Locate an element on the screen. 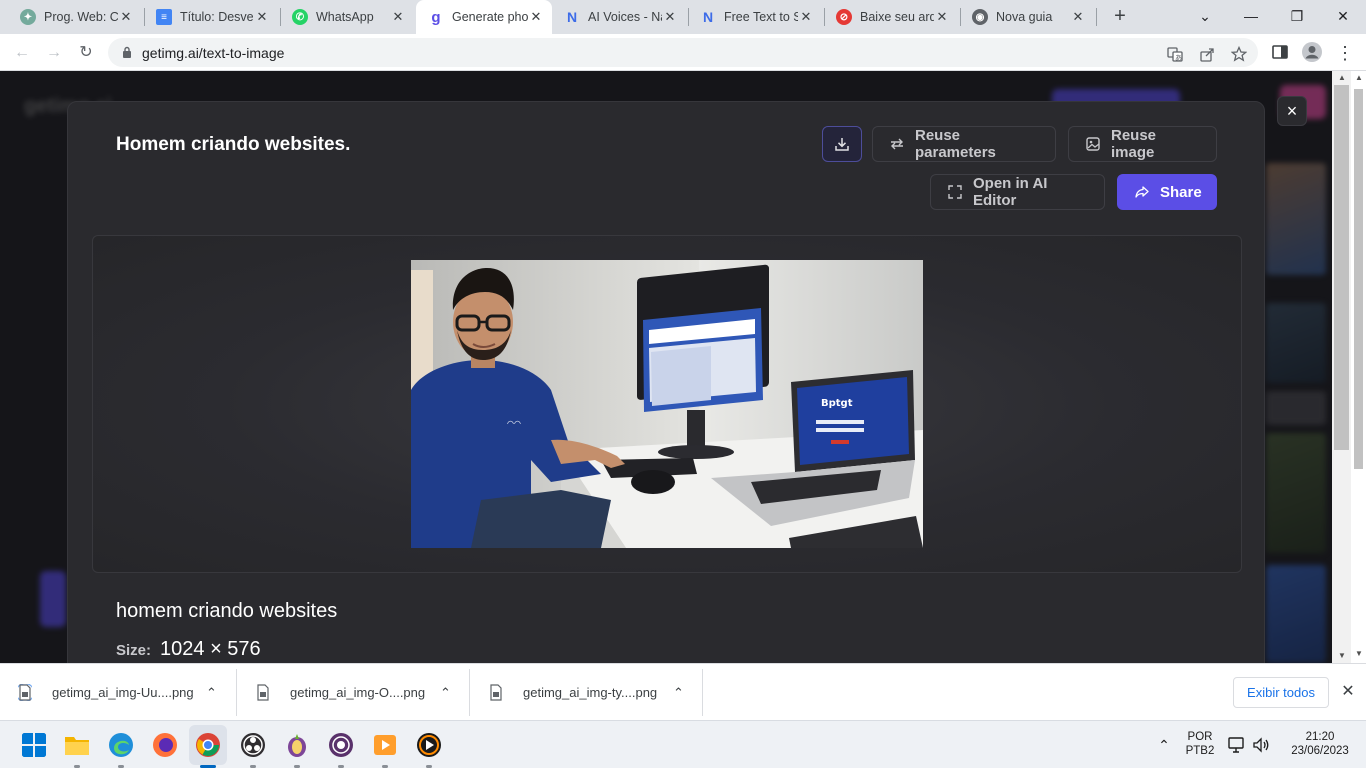 This screenshot has height=768, width=1366. obs-icon is located at coordinates (253, 745).